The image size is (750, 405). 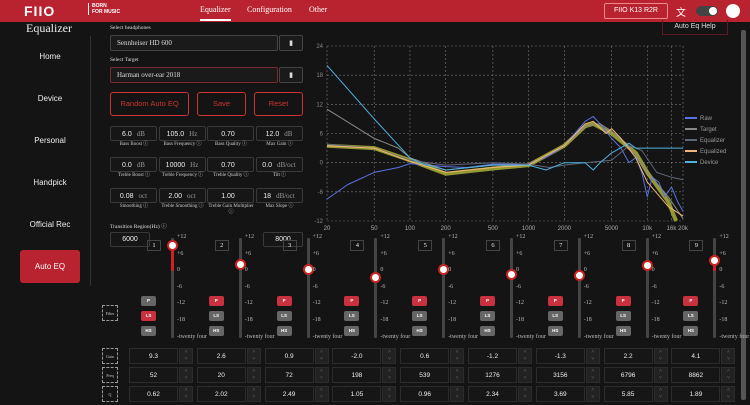 What do you see at coordinates (153, 375) in the screenshot?
I see `band-freq-input: 52` at bounding box center [153, 375].